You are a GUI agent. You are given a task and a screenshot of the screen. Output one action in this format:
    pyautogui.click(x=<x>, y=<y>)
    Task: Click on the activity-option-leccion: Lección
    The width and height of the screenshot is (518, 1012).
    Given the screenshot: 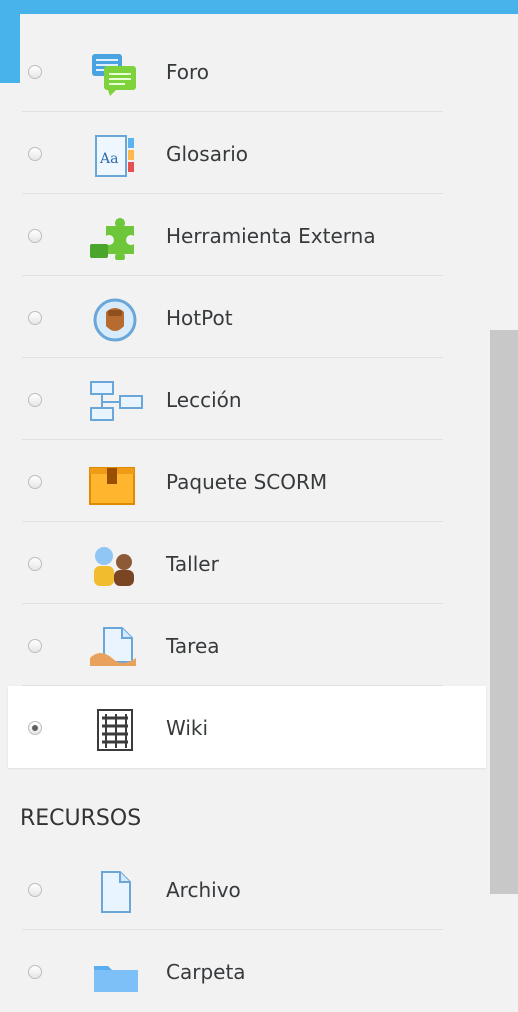 What is the action you would take?
    pyautogui.click(x=244, y=399)
    